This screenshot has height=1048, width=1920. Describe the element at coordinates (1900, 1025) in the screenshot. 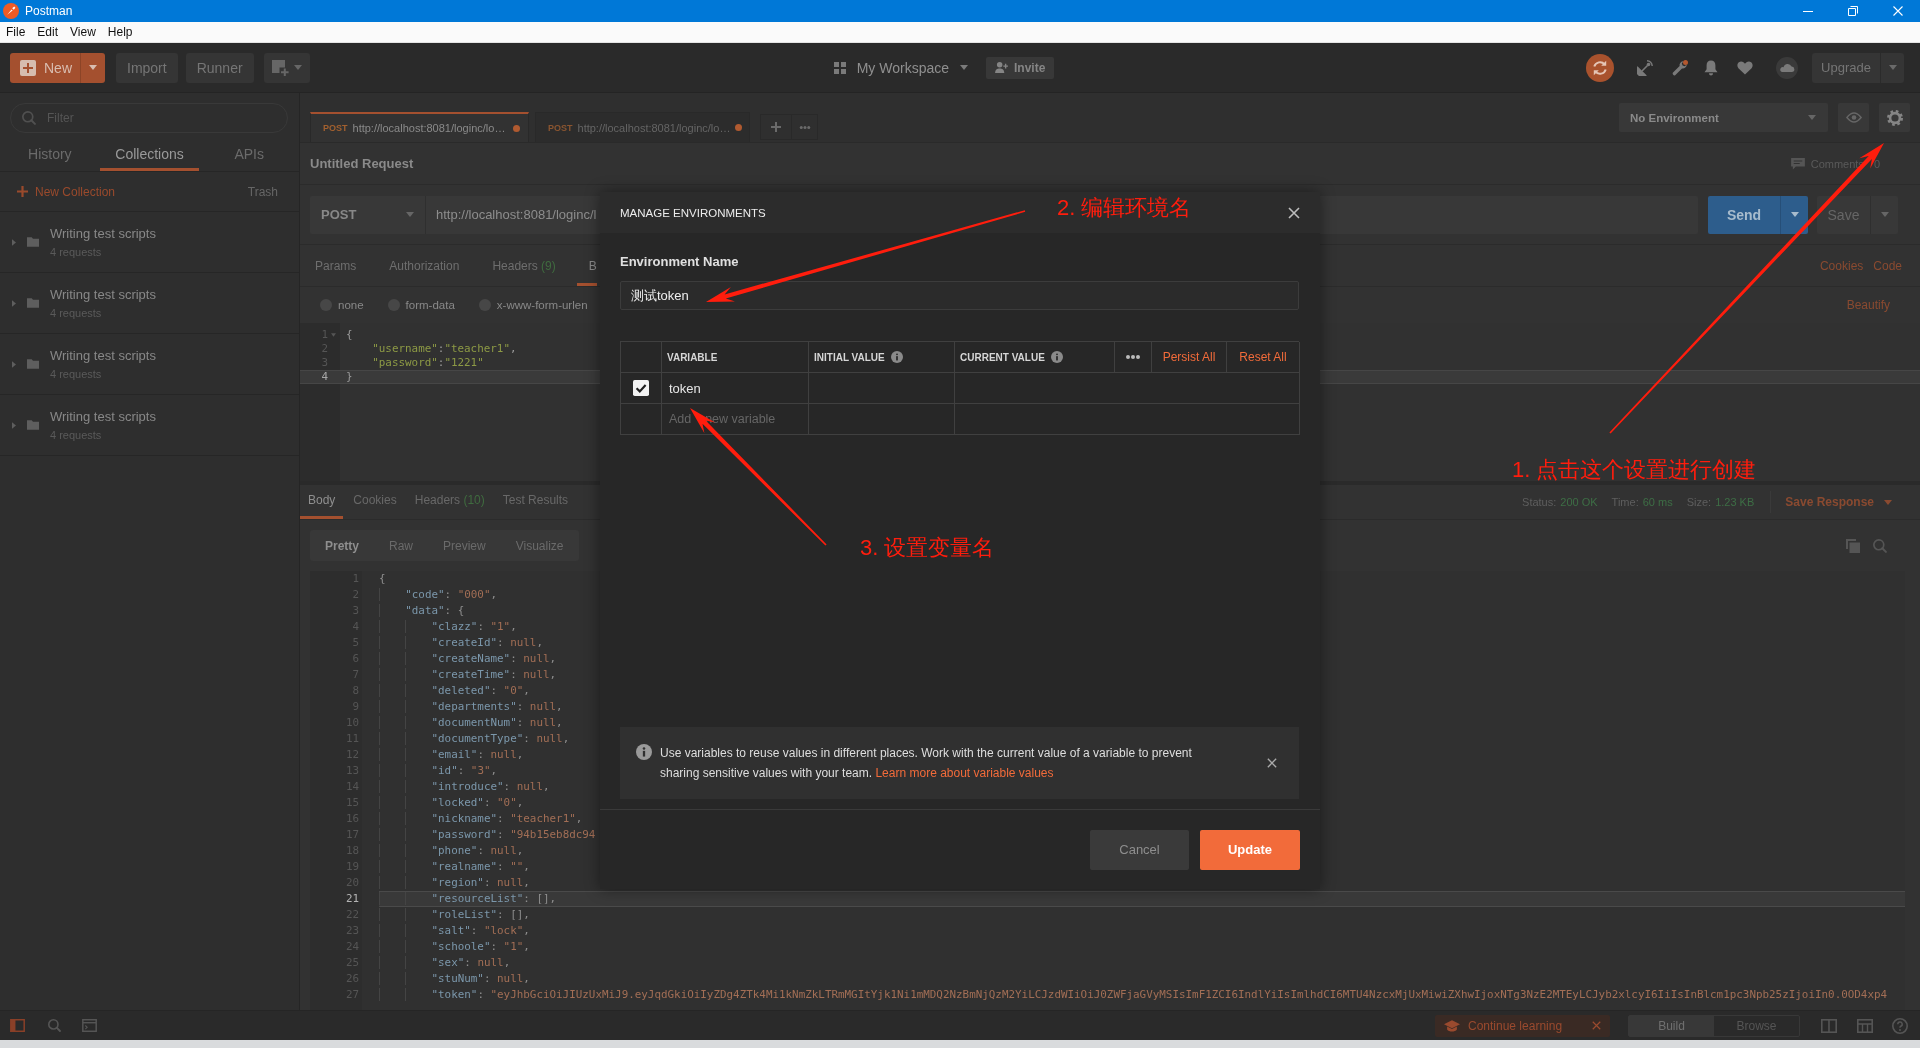

I see `help-icon` at that location.